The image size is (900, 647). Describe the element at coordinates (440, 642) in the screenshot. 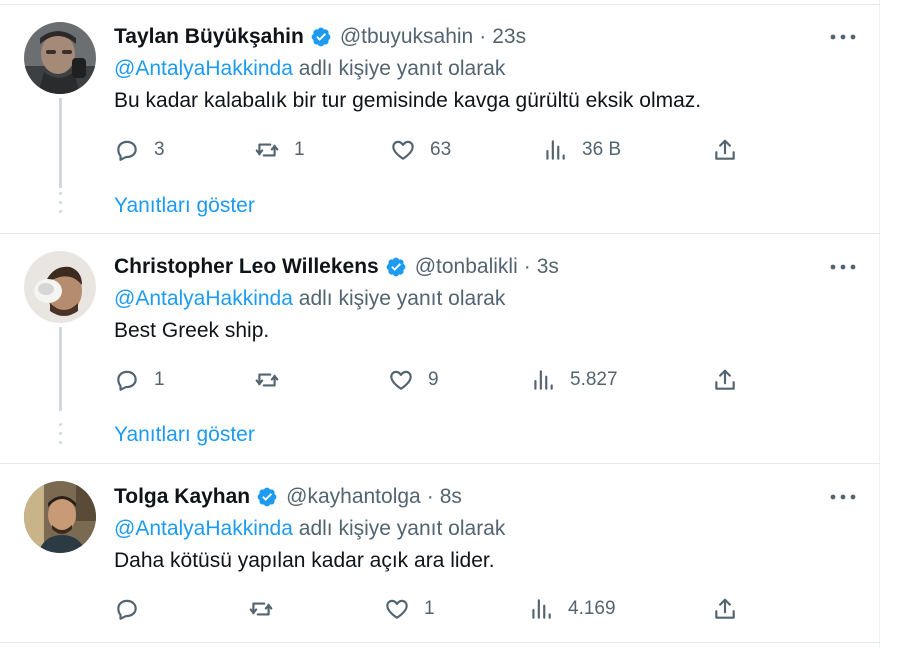

I see `bottom-divider` at that location.